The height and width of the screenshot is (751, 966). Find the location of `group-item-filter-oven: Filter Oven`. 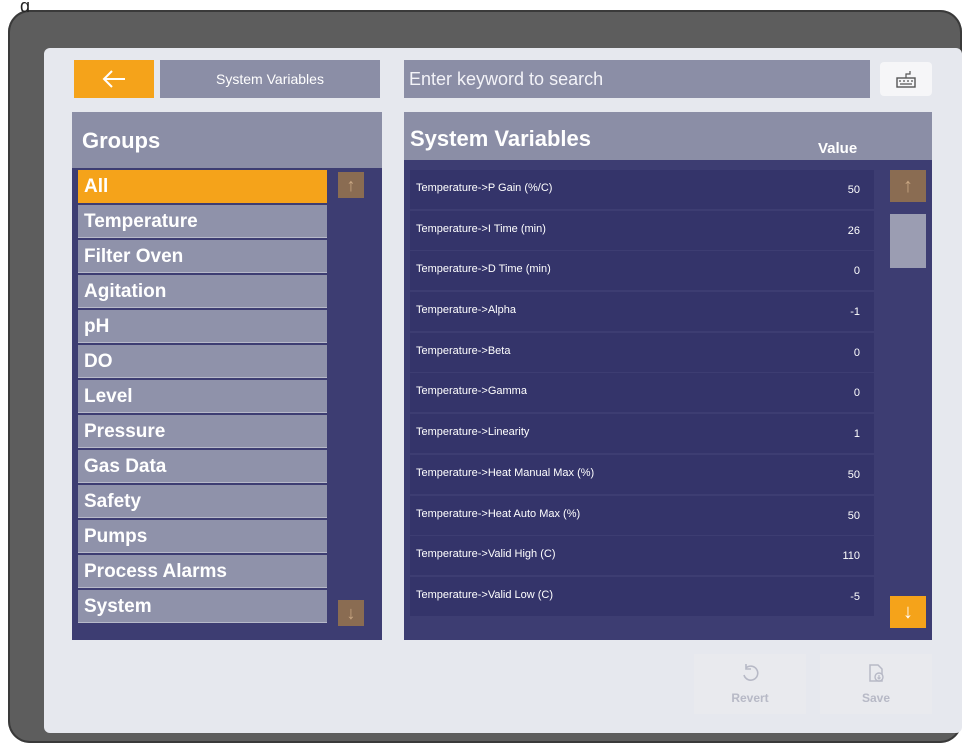

group-item-filter-oven: Filter Oven is located at coordinates (202, 256).